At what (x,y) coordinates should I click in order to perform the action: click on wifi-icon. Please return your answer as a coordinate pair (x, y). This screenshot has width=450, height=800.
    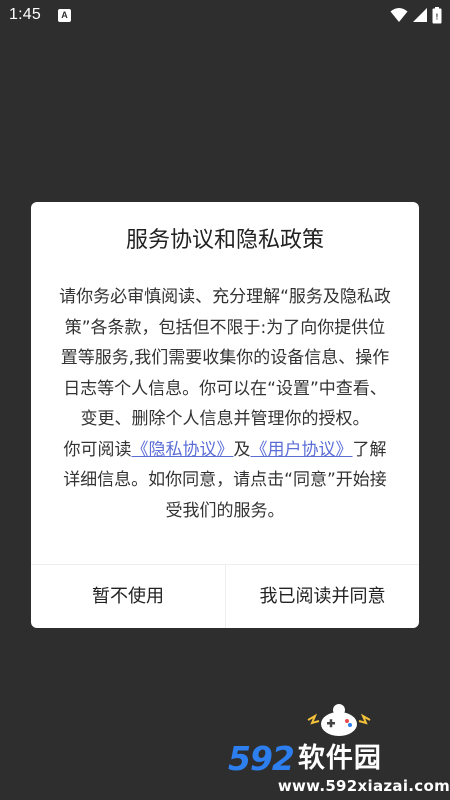
    Looking at the image, I should click on (399, 15).